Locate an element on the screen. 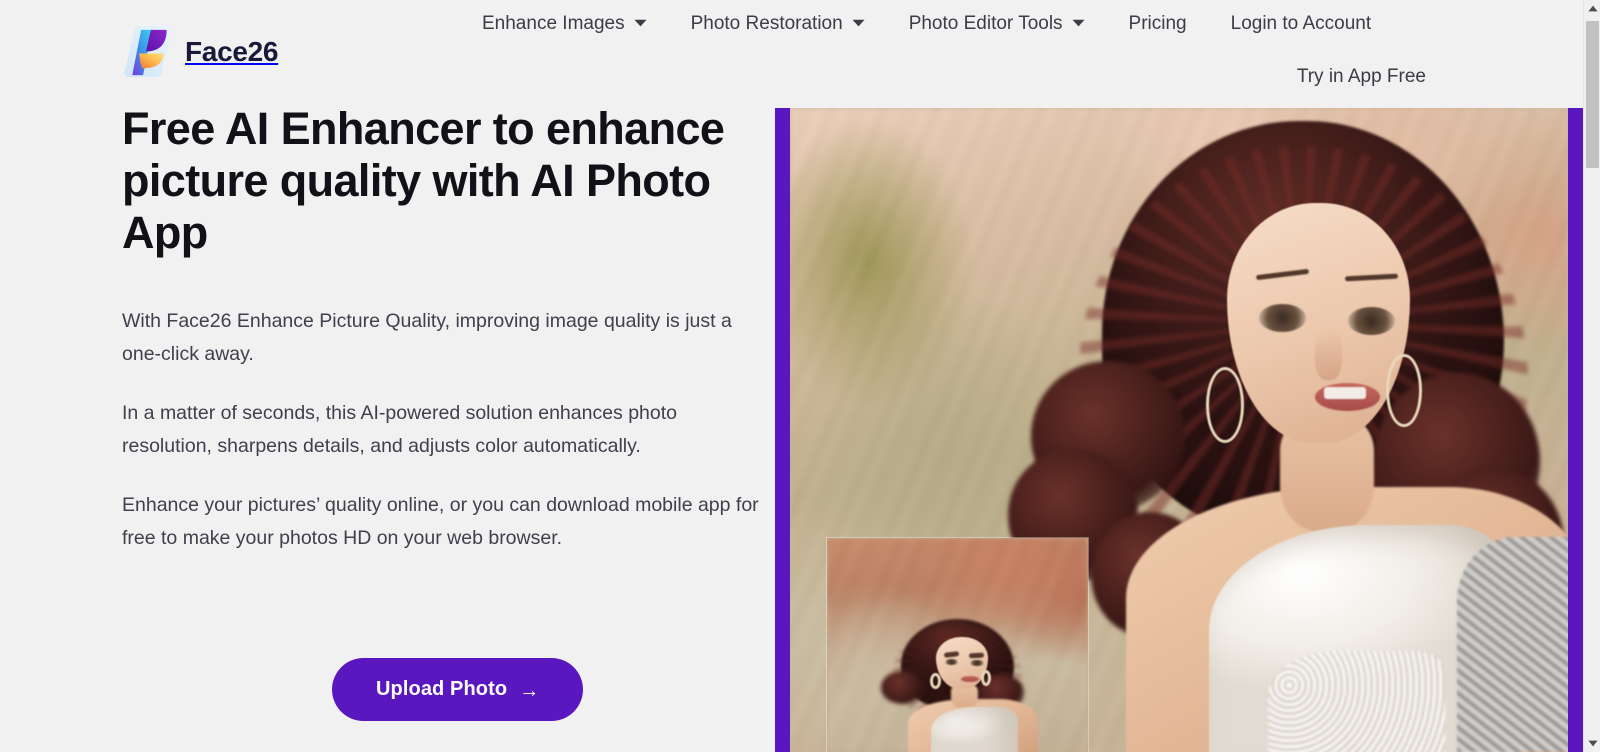 The height and width of the screenshot is (752, 1600). subject-dress-lace is located at coordinates (1356, 701).